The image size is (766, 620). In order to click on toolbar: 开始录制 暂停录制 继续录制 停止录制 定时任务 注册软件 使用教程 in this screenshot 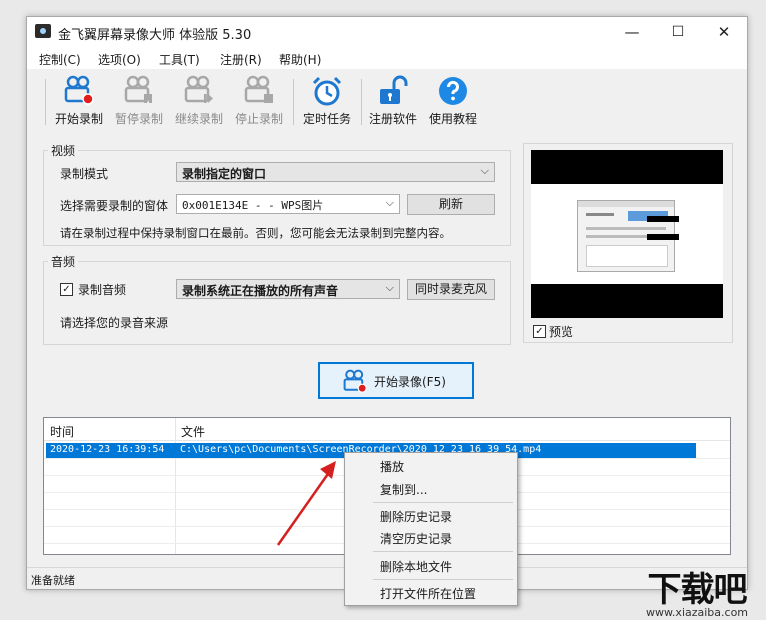, I will do `click(387, 102)`.